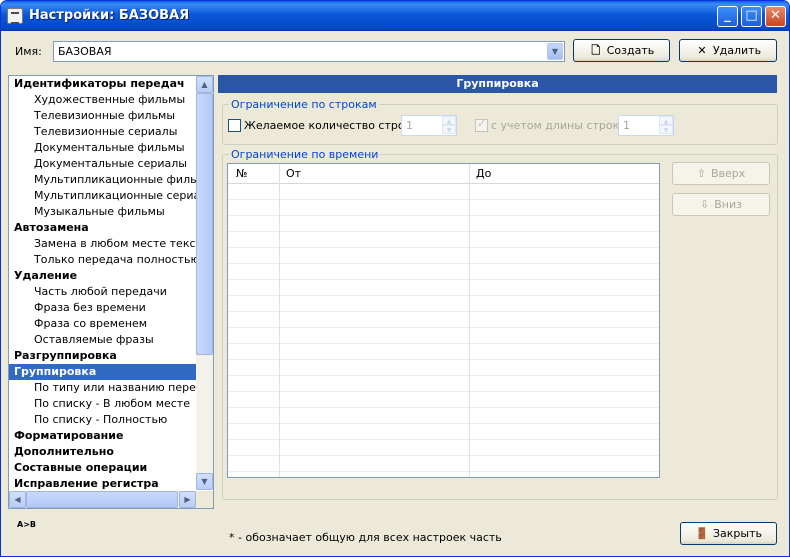  Describe the element at coordinates (304, 104) in the screenshot. I see `rows-limit-title: Ограничение по строкам` at that location.